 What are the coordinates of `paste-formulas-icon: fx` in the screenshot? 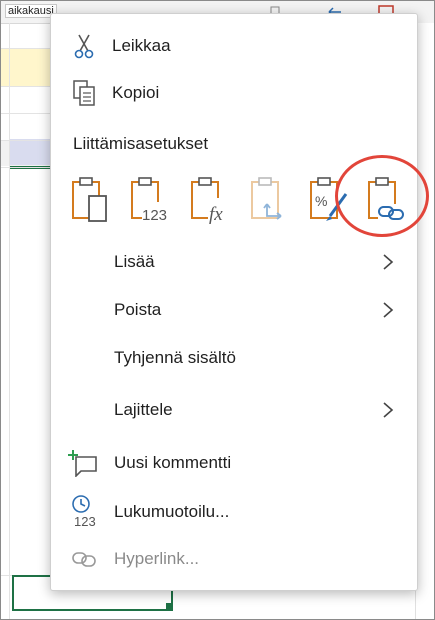 It's located at (210, 199).